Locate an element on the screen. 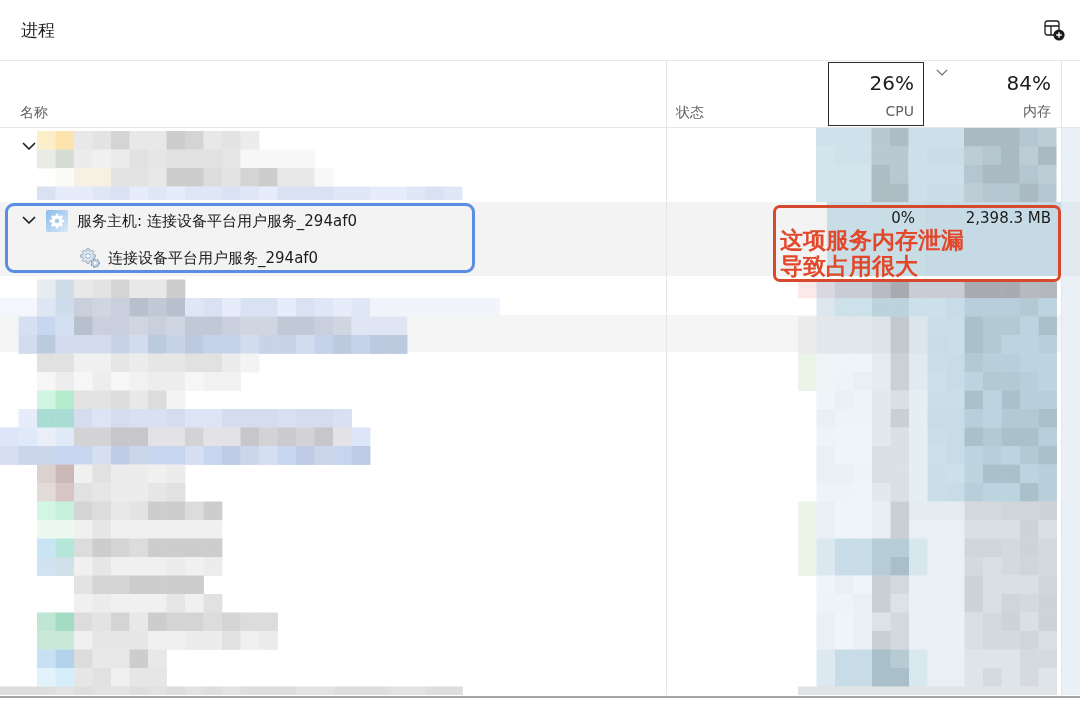 This screenshot has width=1080, height=704. column-header: 状态 is located at coordinates (690, 112).